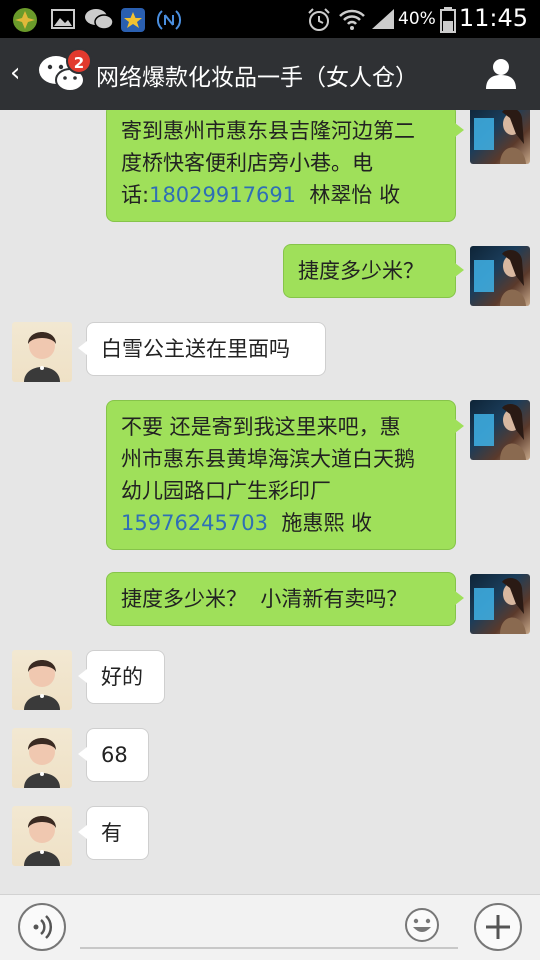  What do you see at coordinates (501, 73) in the screenshot?
I see `person-icon` at bounding box center [501, 73].